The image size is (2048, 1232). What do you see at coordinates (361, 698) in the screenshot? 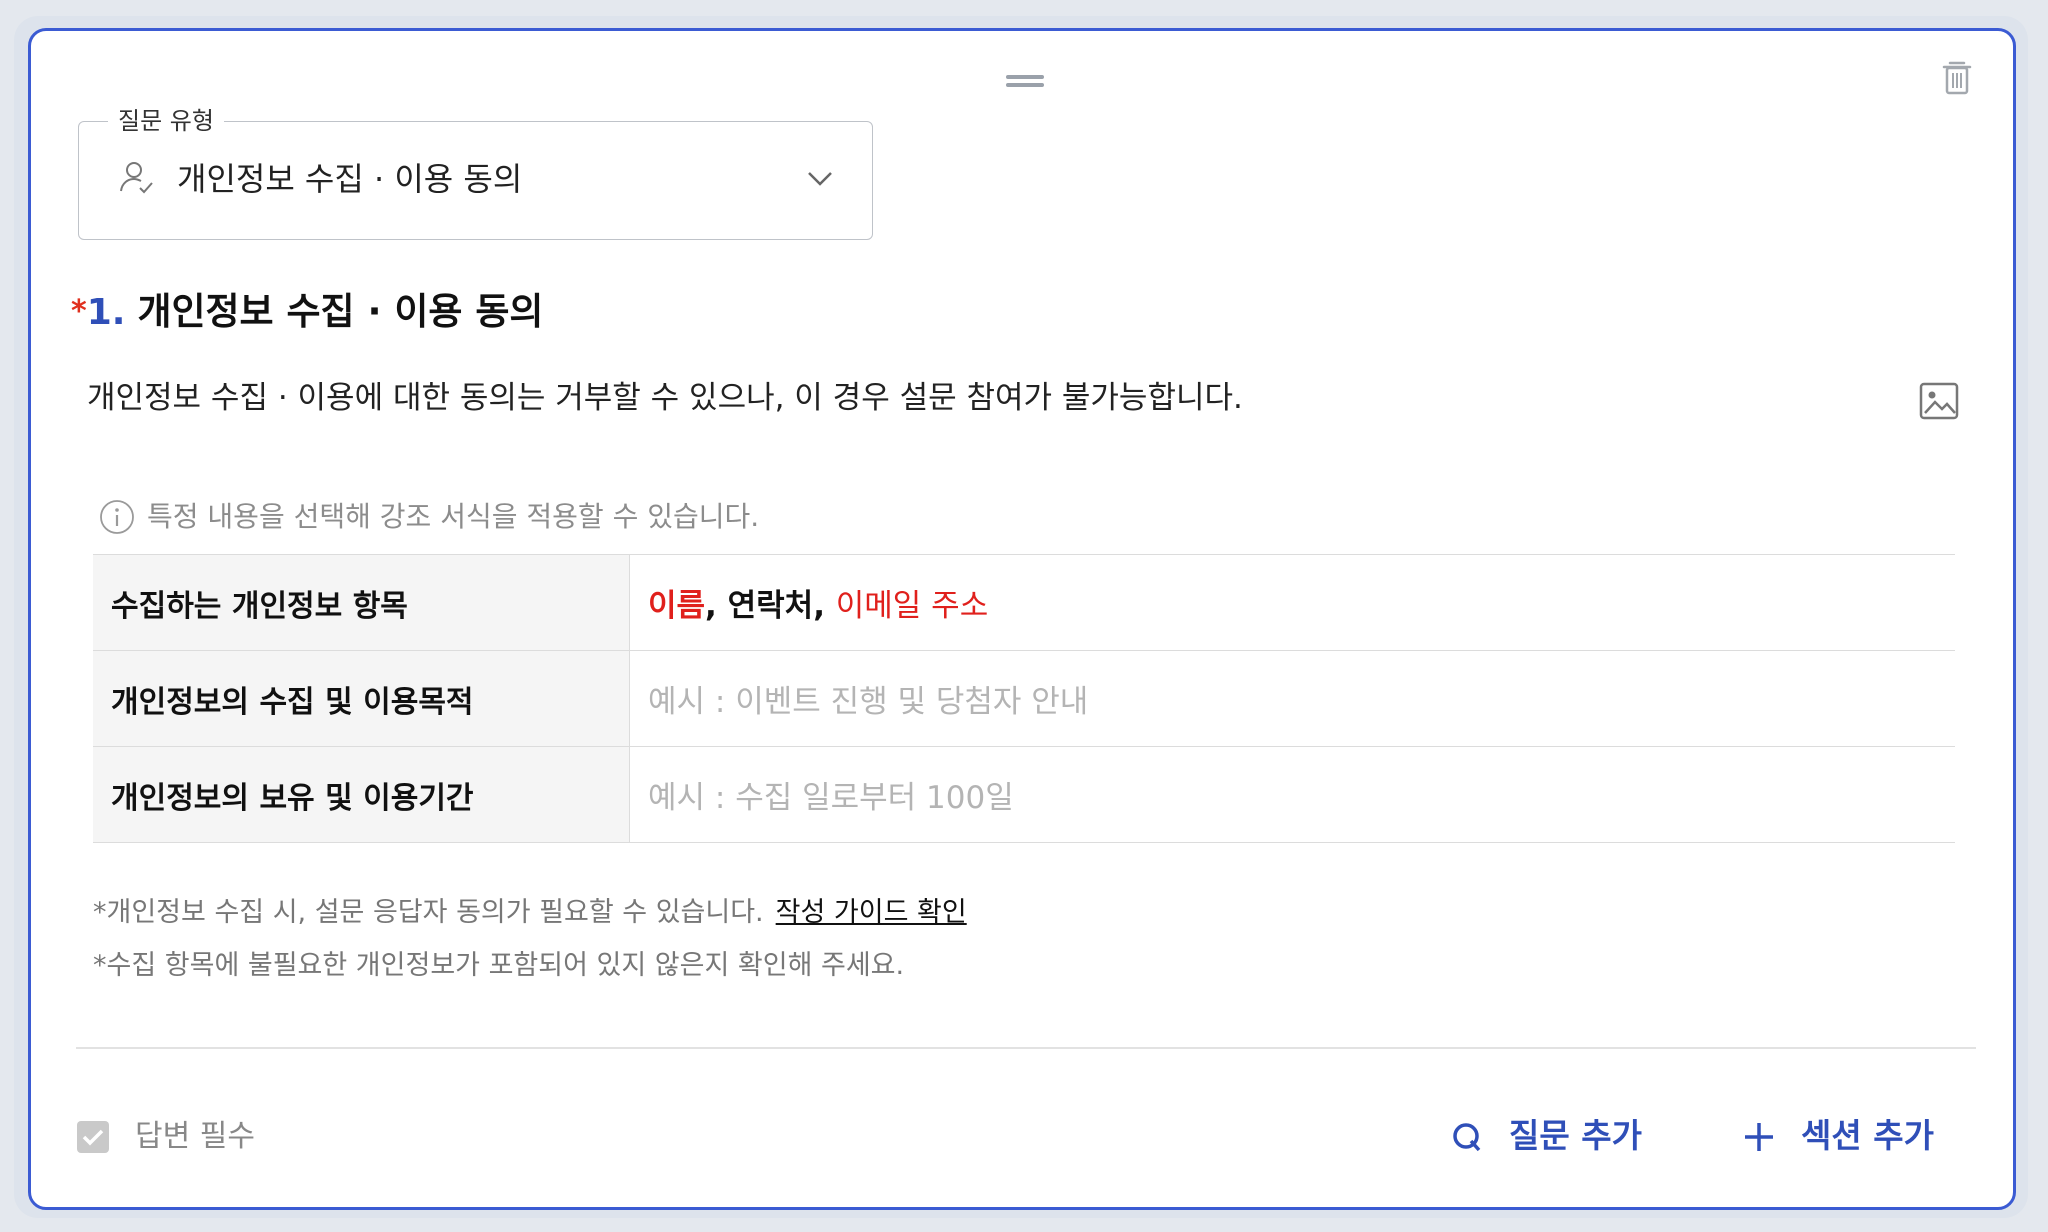
I see `purpose-label: 개인정보의 수집 및 이용목적` at bounding box center [361, 698].